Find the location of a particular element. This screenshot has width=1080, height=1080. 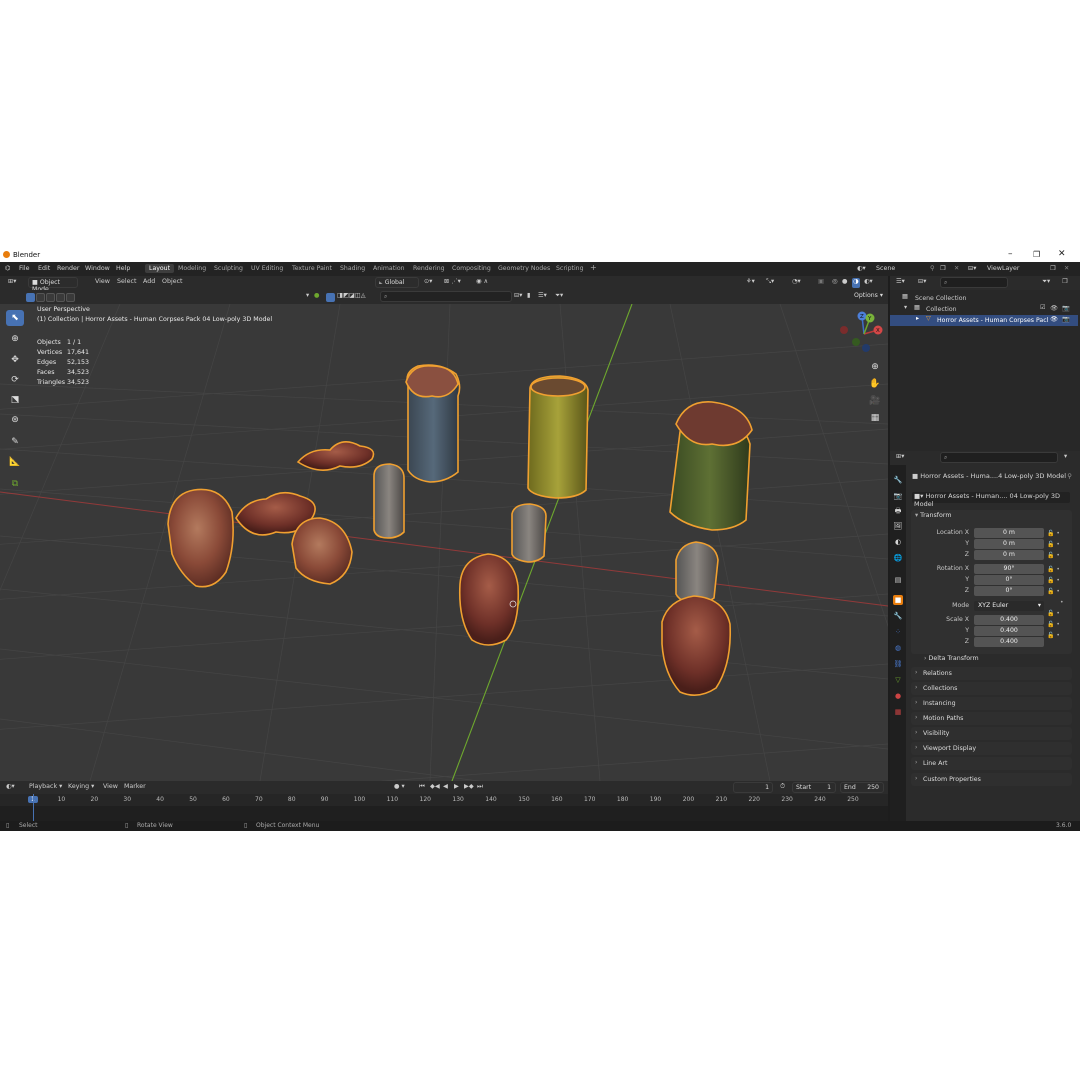

pan-hand-icon: ✋ is located at coordinates (875, 384).